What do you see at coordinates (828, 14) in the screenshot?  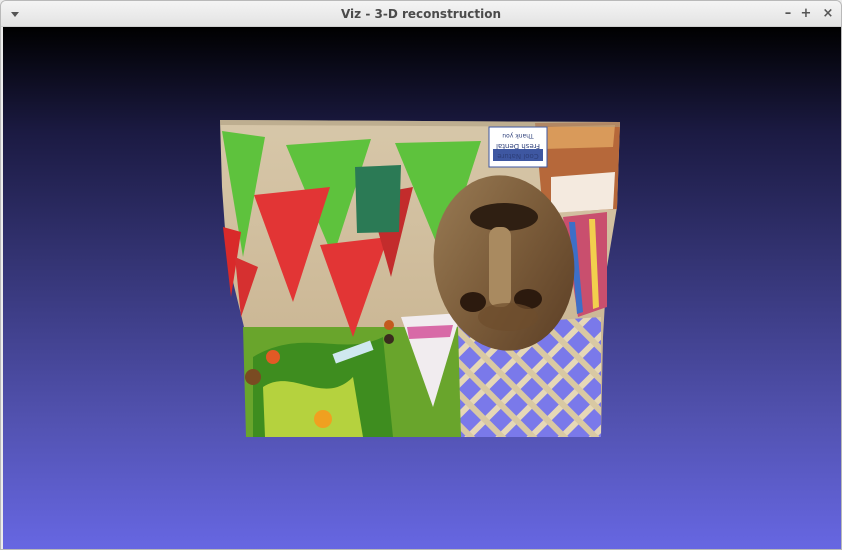 I see `close-button: ×` at bounding box center [828, 14].